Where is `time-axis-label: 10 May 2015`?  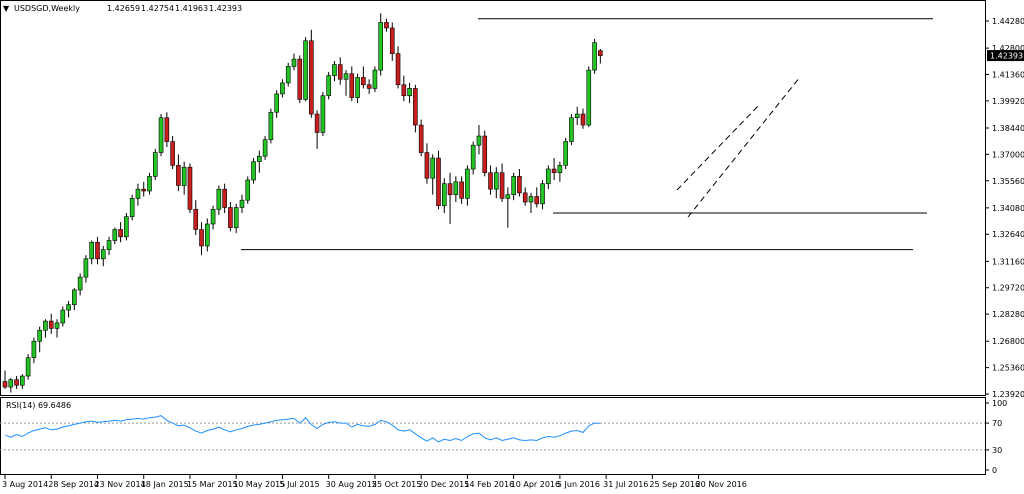
time-axis-label: 10 May 2015 is located at coordinates (259, 484).